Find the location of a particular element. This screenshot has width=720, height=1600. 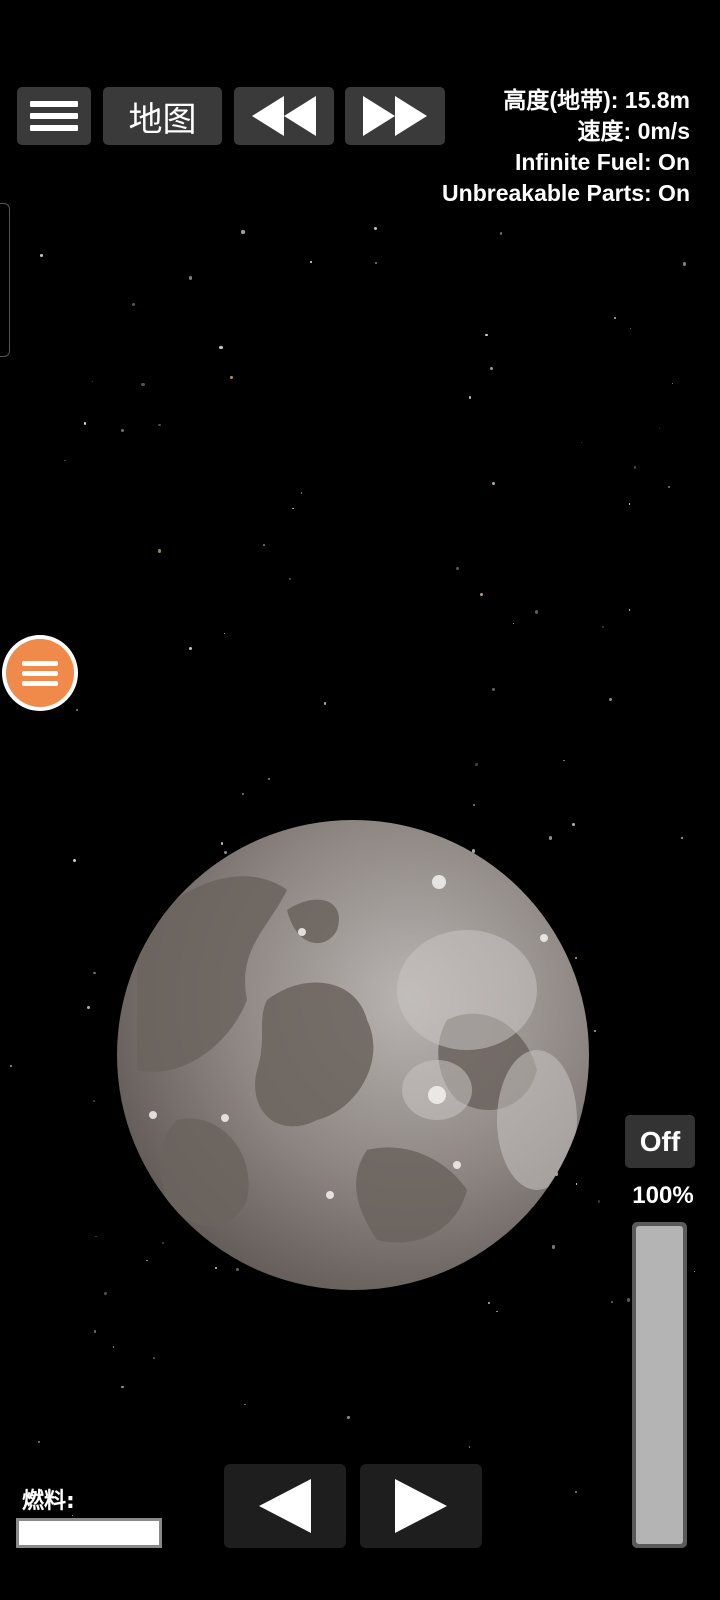

rotate-left-button is located at coordinates (285, 1506).